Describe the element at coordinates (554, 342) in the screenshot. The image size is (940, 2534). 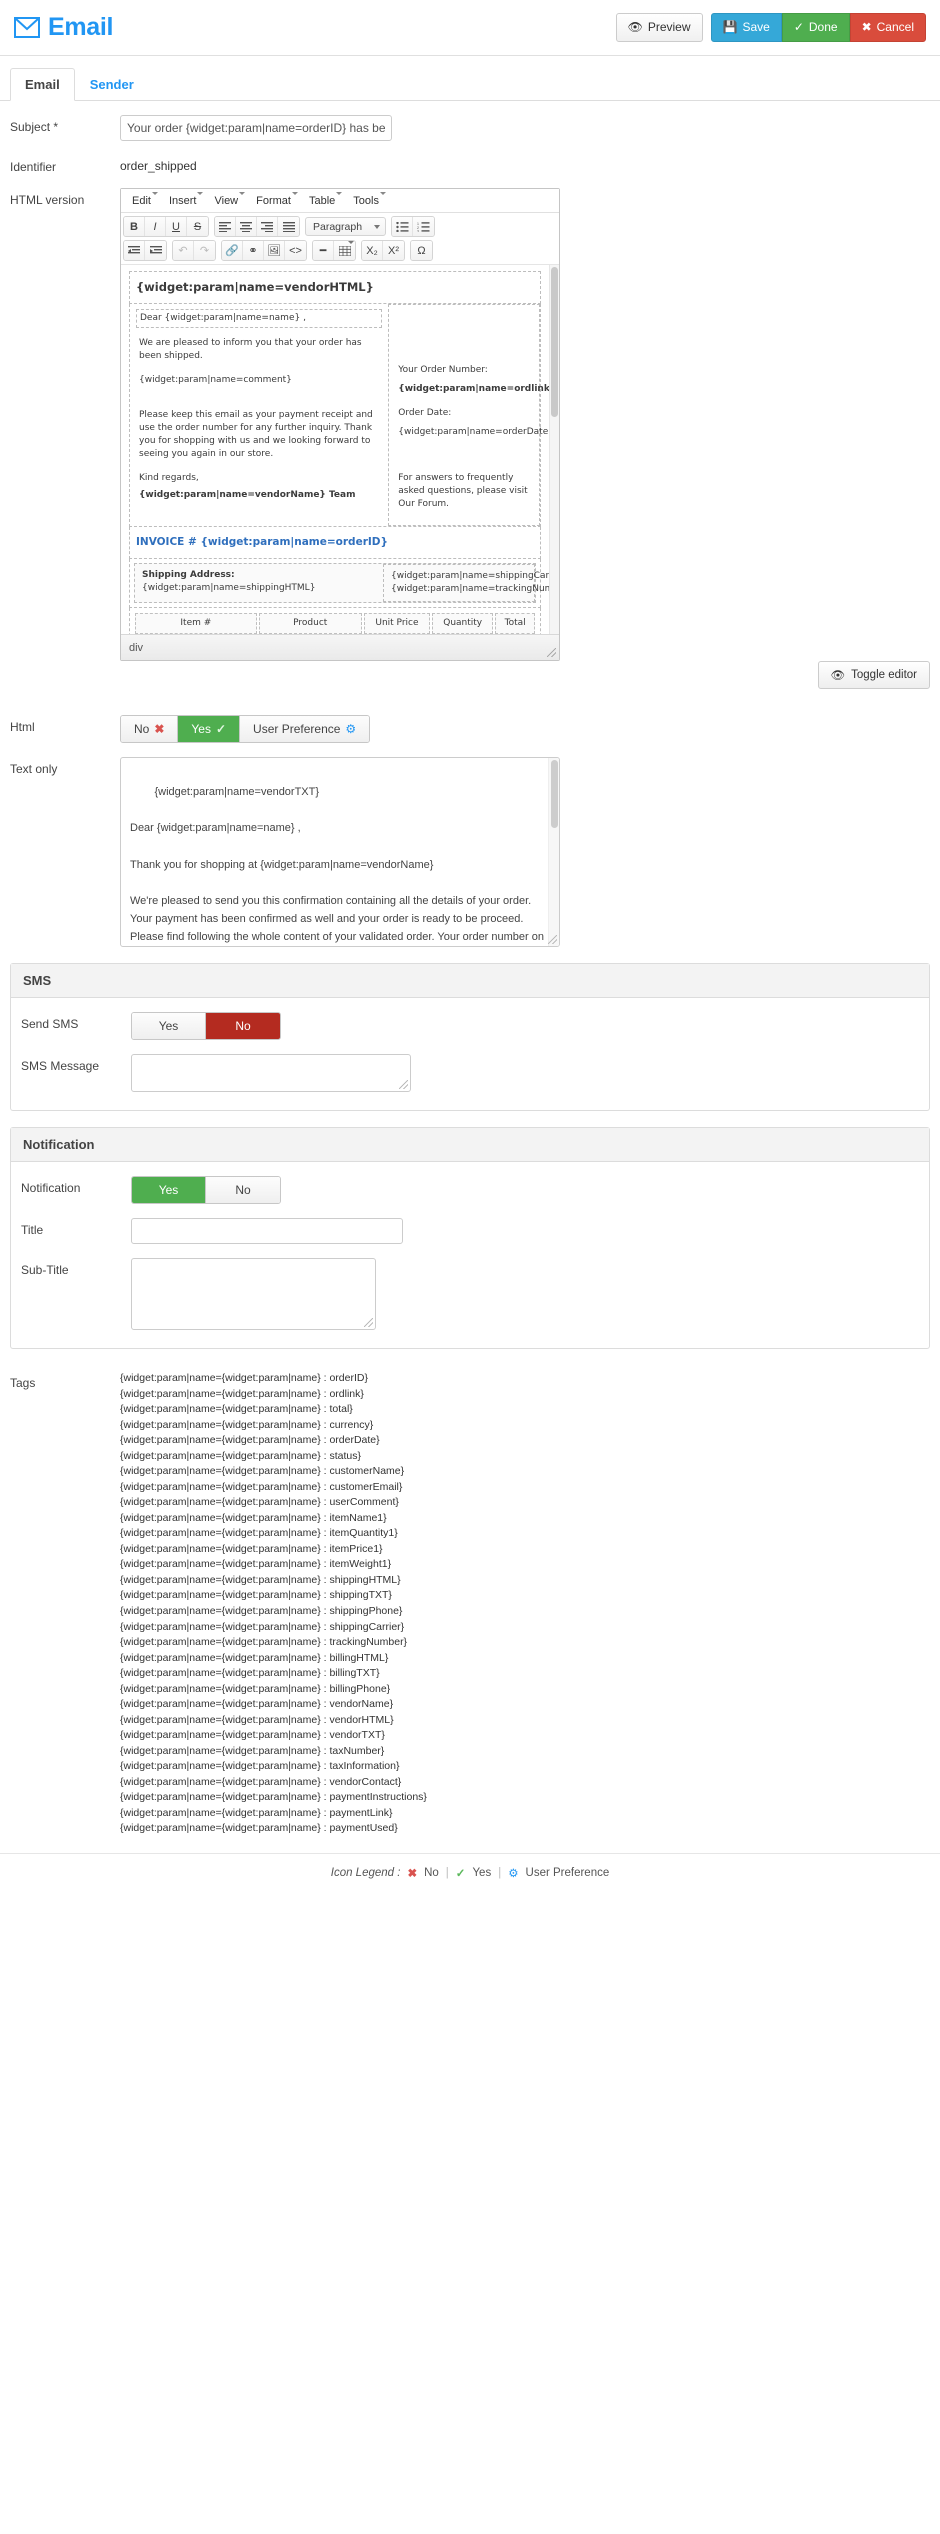
I see `editor-scrollbar-thumb` at that location.